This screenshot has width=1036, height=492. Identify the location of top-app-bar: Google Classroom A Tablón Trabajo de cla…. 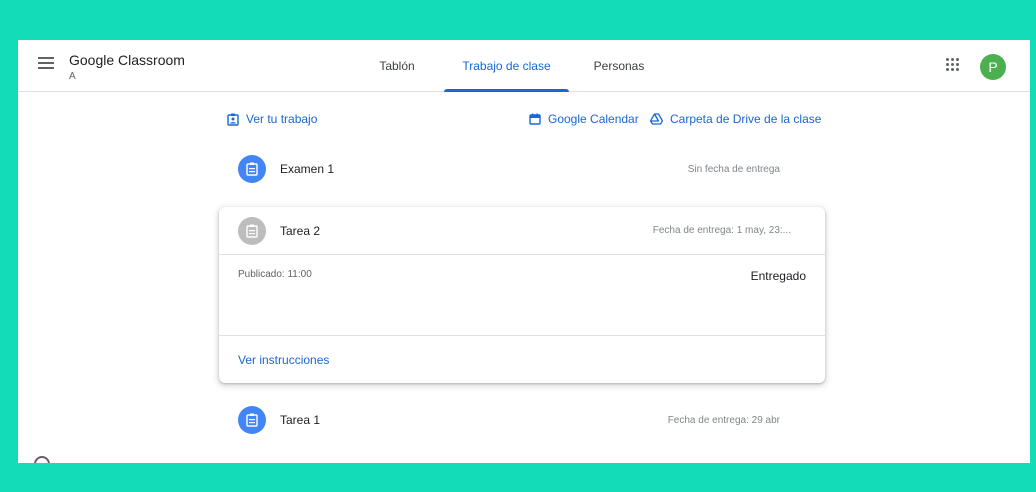
(524, 66).